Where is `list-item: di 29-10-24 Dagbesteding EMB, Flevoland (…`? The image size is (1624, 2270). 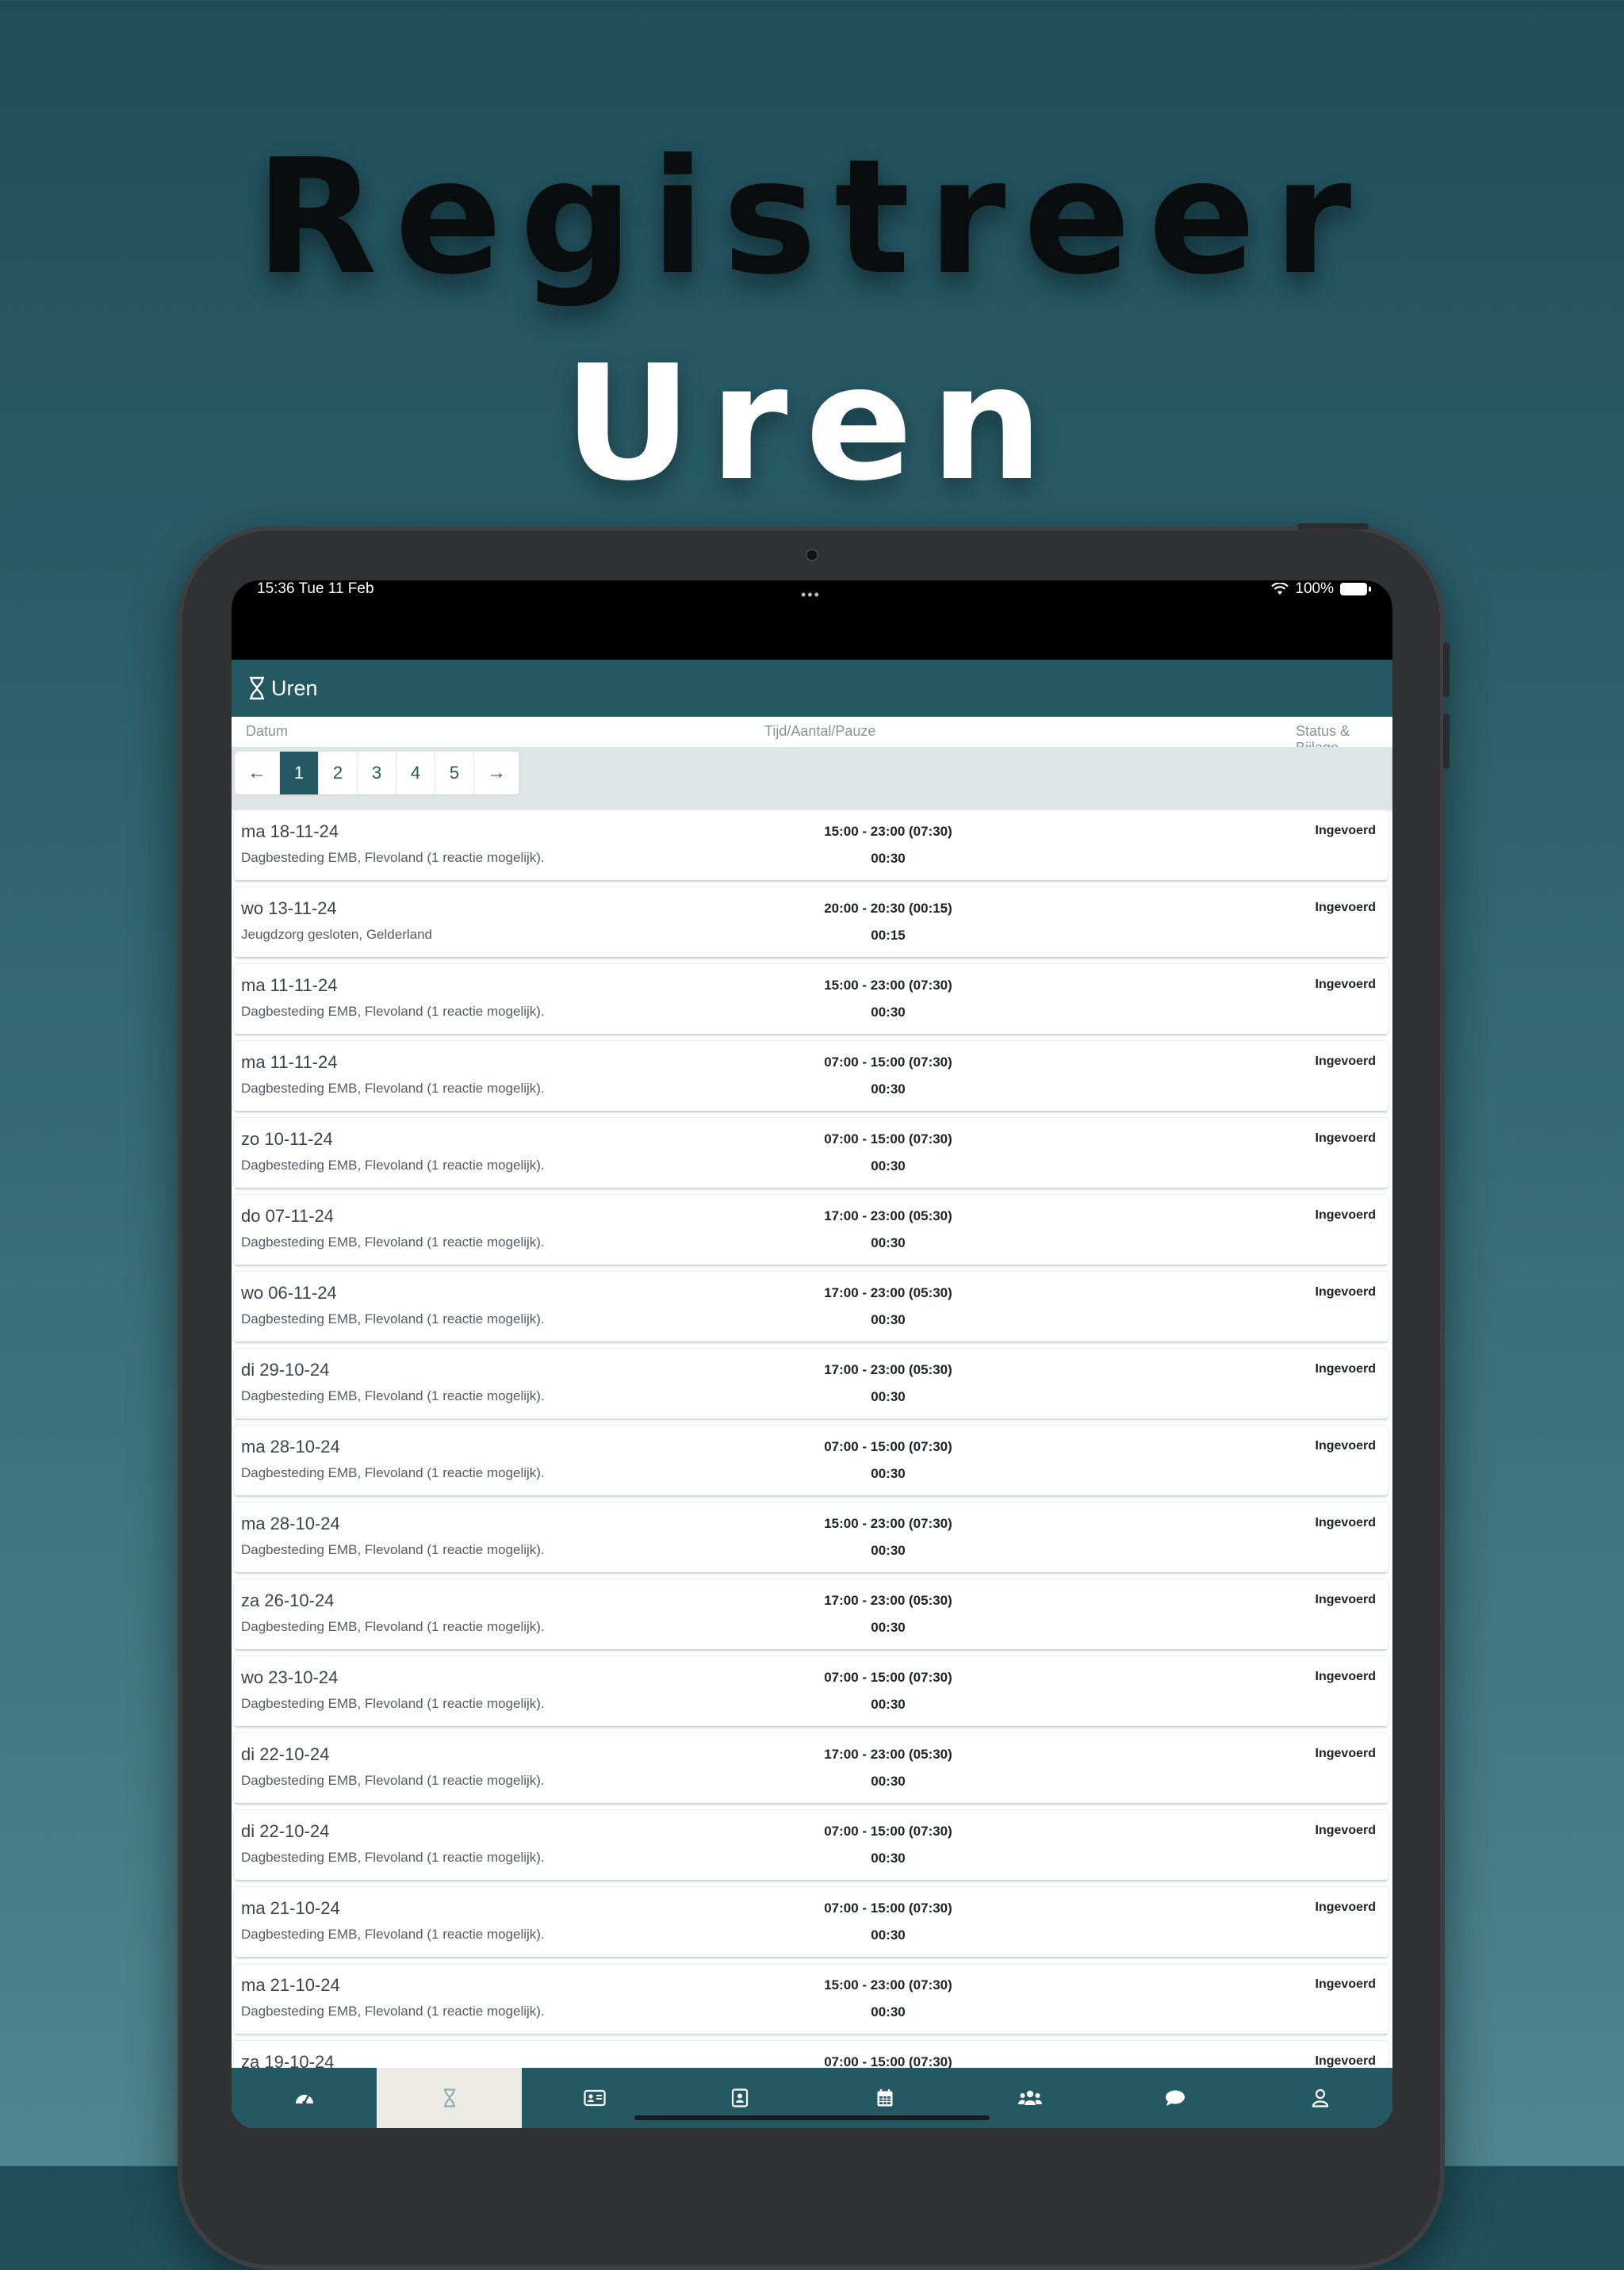 list-item: di 29-10-24 Dagbesteding EMB, Flevoland (… is located at coordinates (811, 1383).